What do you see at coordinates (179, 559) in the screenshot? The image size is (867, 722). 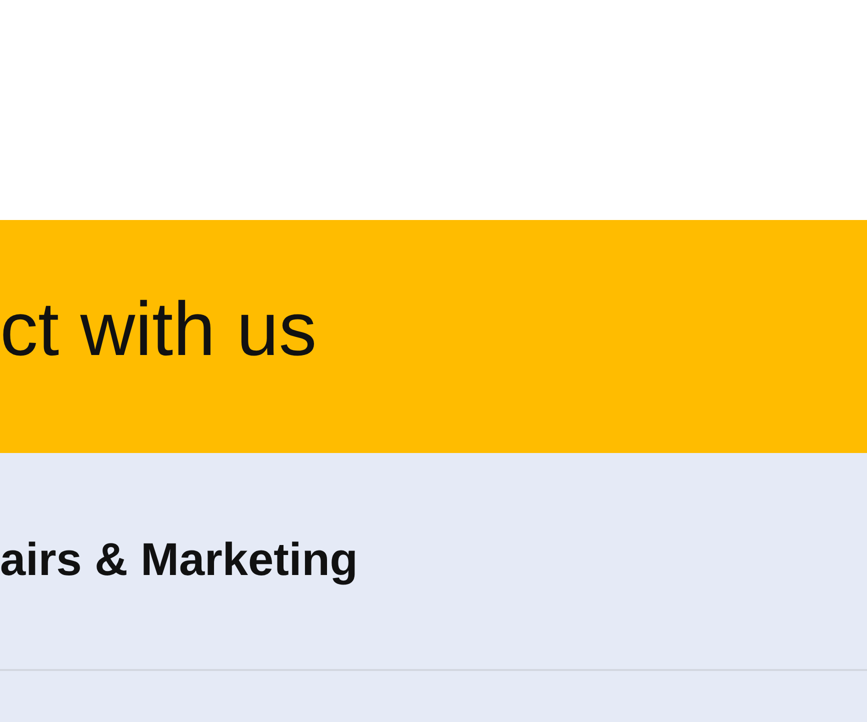 I see `list-item-label: airs & Marketing` at bounding box center [179, 559].